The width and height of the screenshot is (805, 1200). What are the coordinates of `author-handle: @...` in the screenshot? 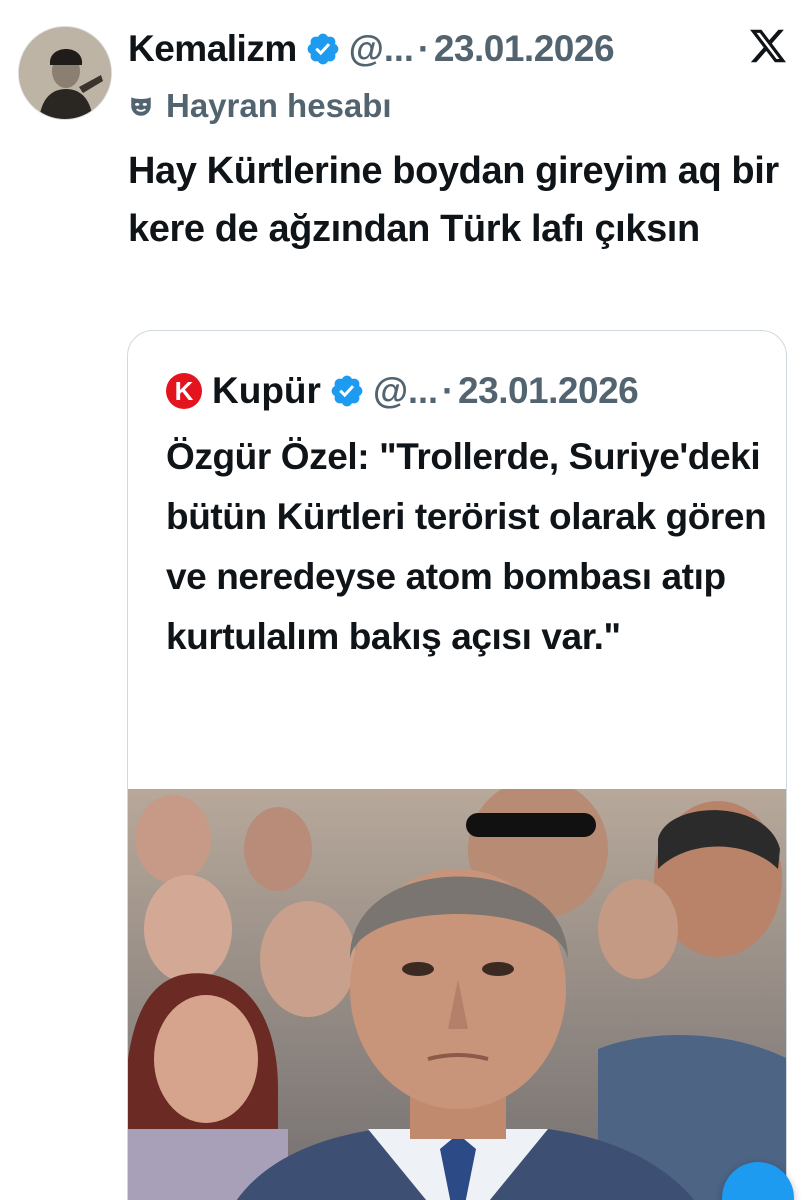 It's located at (381, 49).